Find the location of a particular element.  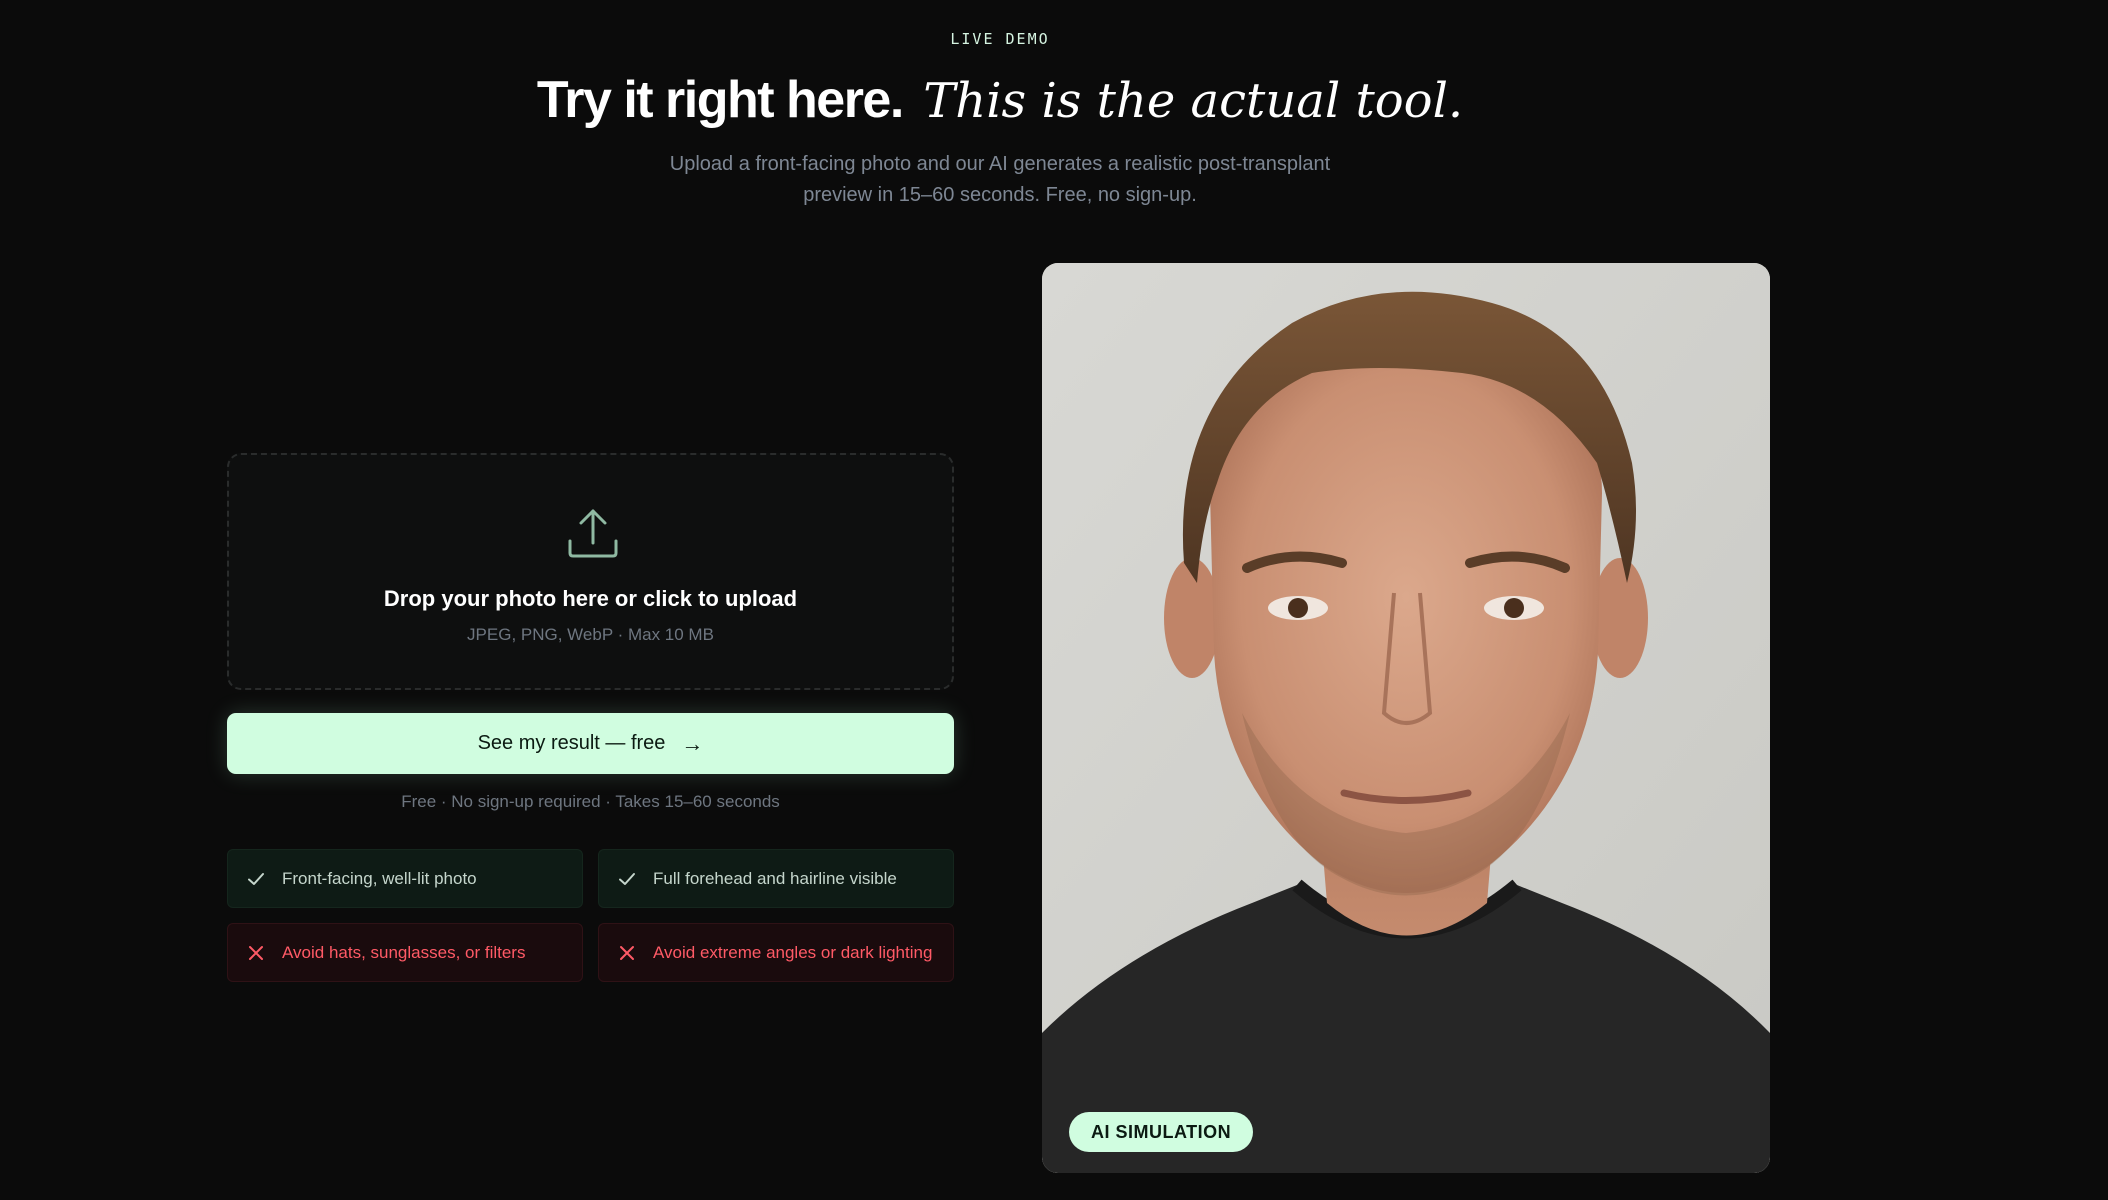

tip-good-front-facing: Front-facing, well-lit photo is located at coordinates (405, 878).